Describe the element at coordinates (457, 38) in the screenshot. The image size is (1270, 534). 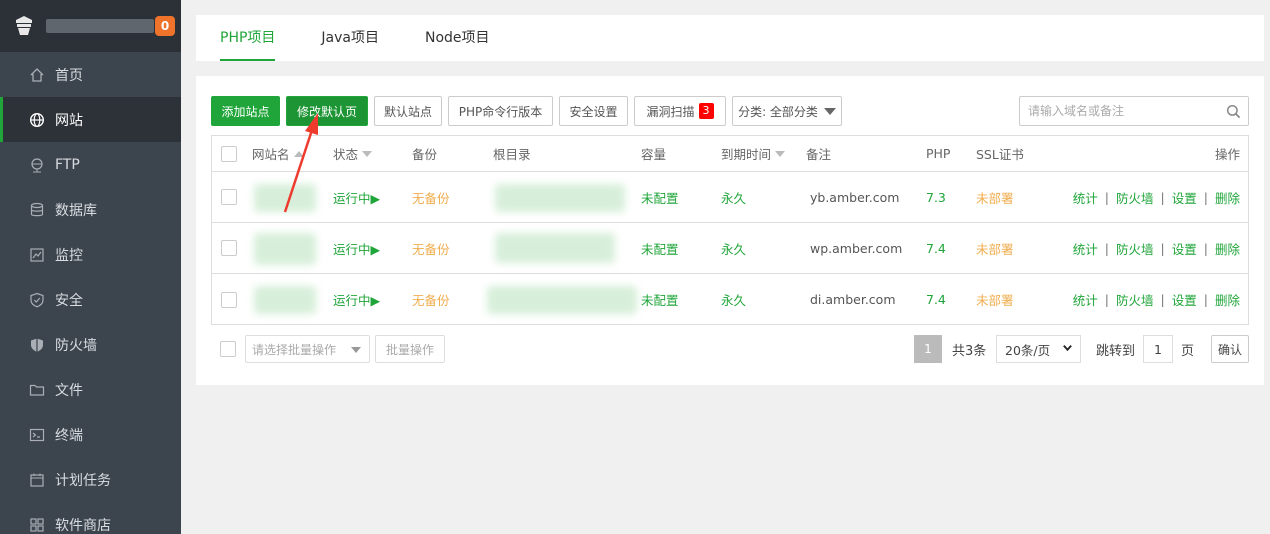
I see `tab-node: Node项目` at that location.